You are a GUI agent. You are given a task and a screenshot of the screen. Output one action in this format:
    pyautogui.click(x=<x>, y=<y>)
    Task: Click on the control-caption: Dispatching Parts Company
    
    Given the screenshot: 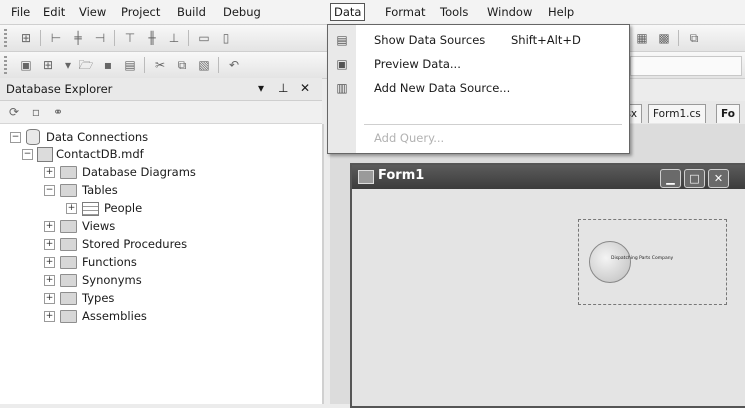 What is the action you would take?
    pyautogui.click(x=642, y=258)
    